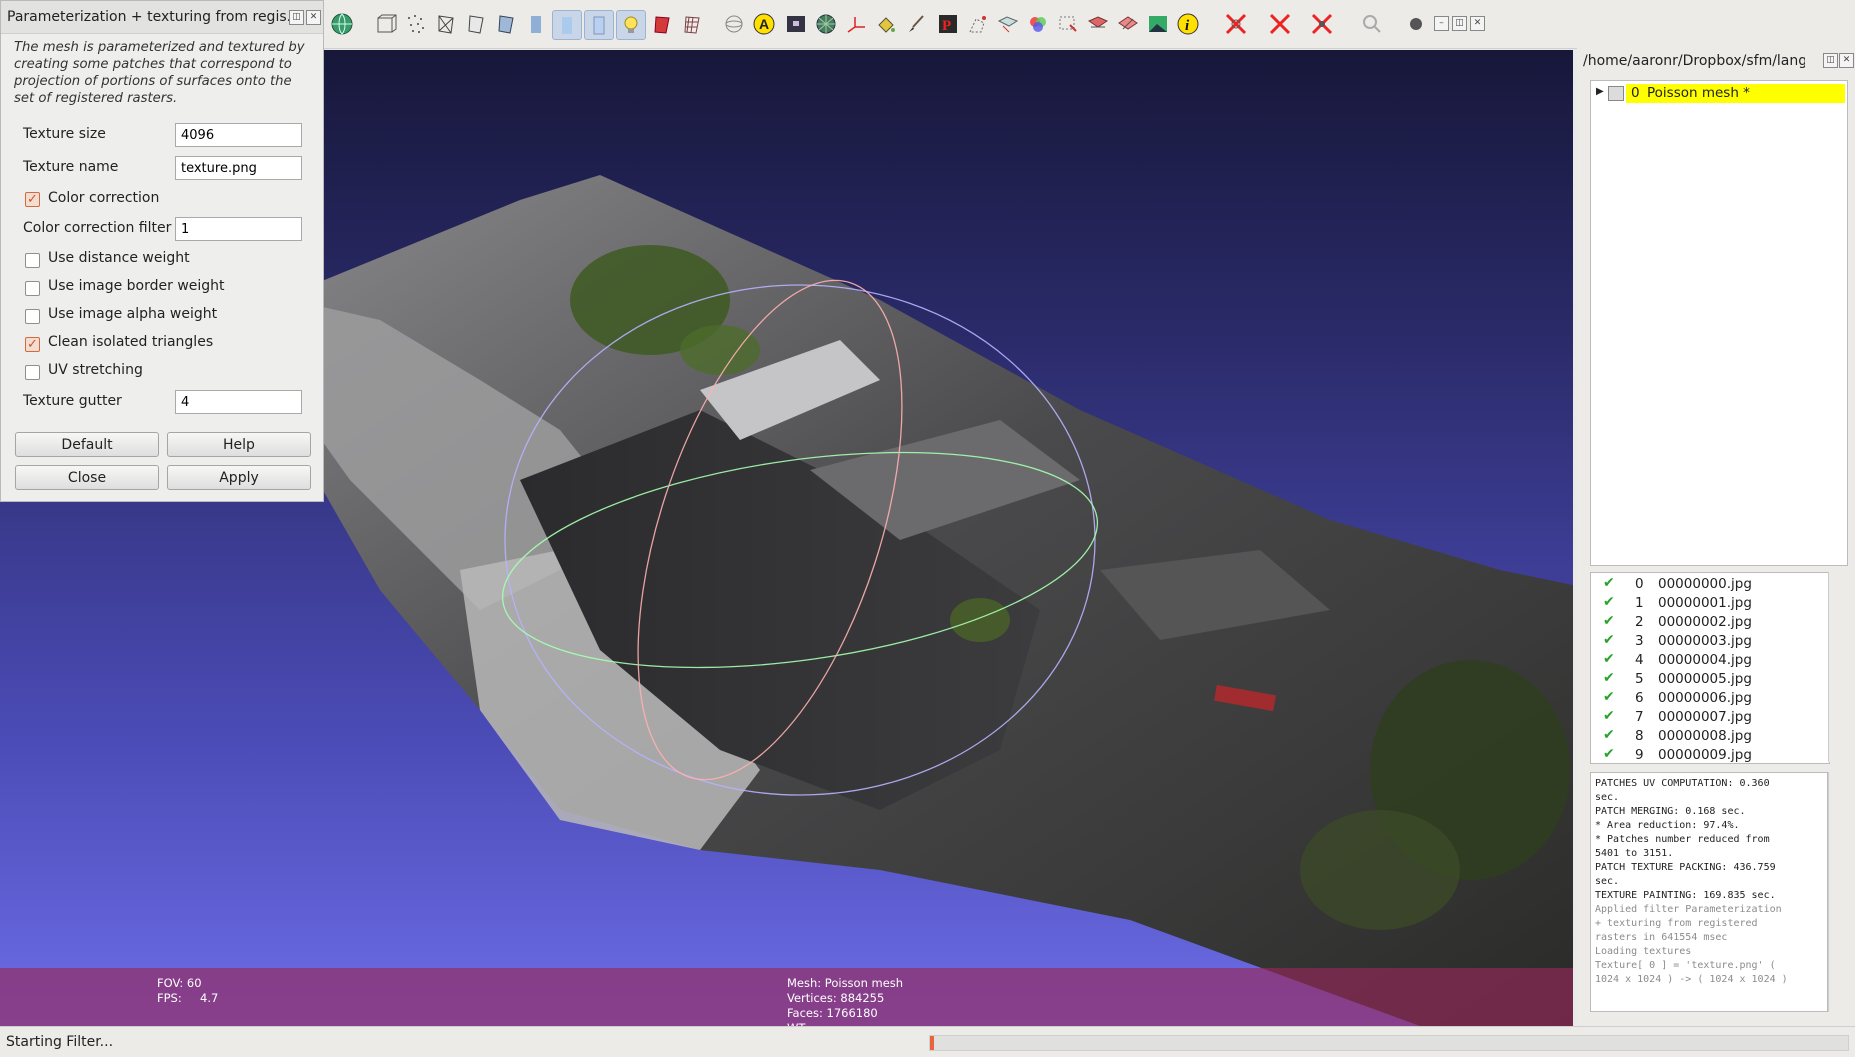  Describe the element at coordinates (64, 134) in the screenshot. I see `texture-size-label: Texture size` at that location.